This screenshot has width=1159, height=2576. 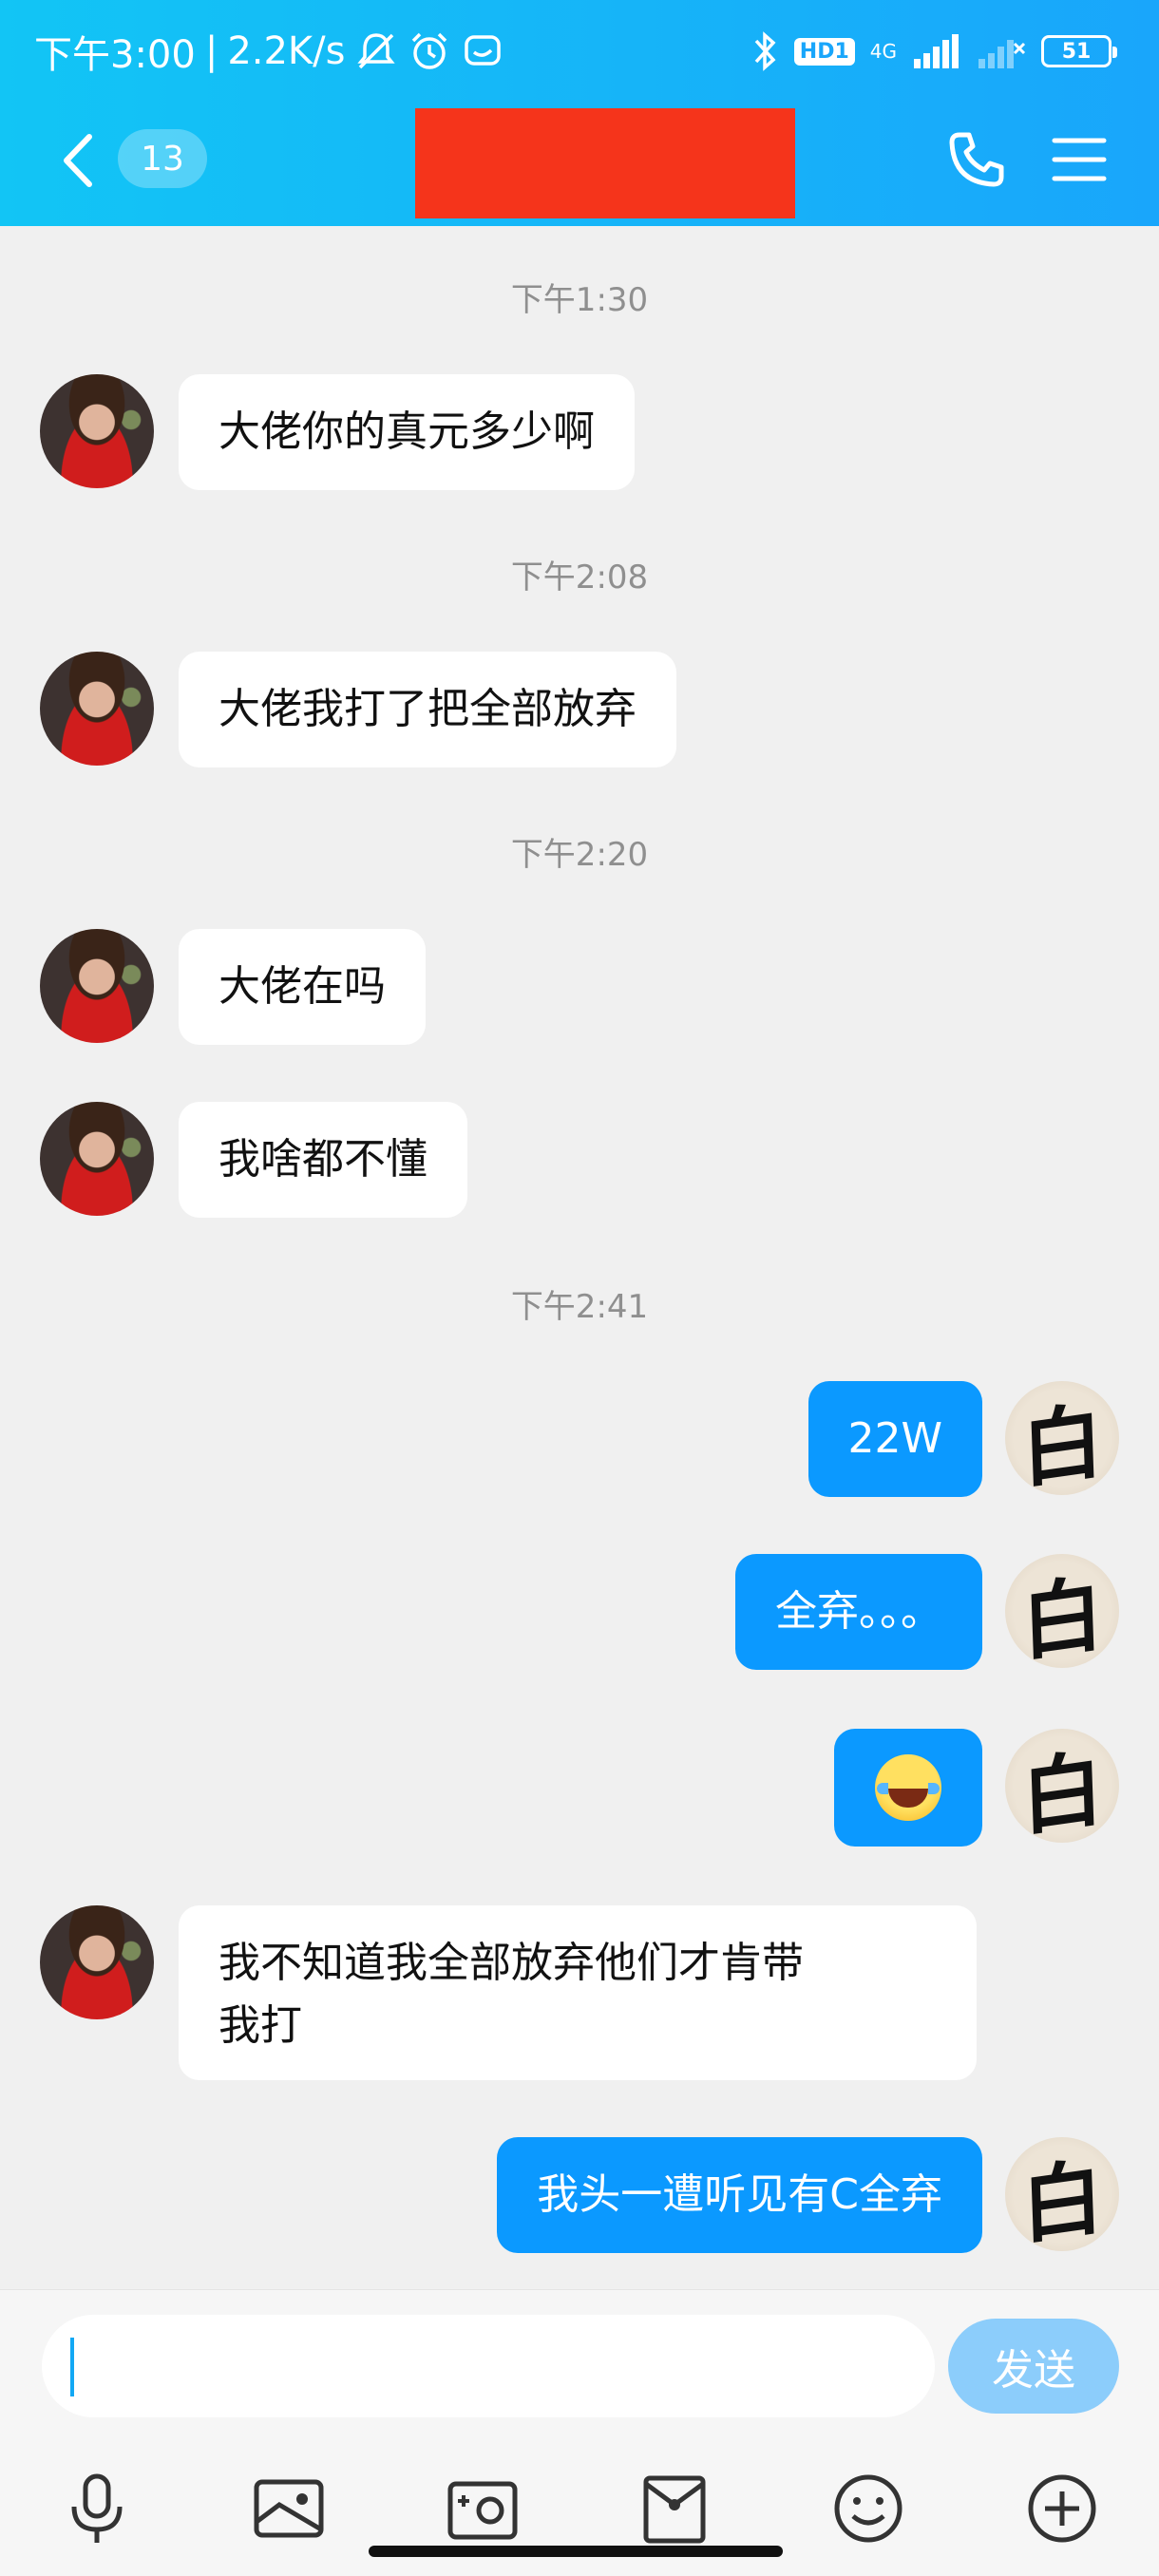 I want to click on message-bubble-incoming: 大佬我打了把全部放弃, so click(x=427, y=709).